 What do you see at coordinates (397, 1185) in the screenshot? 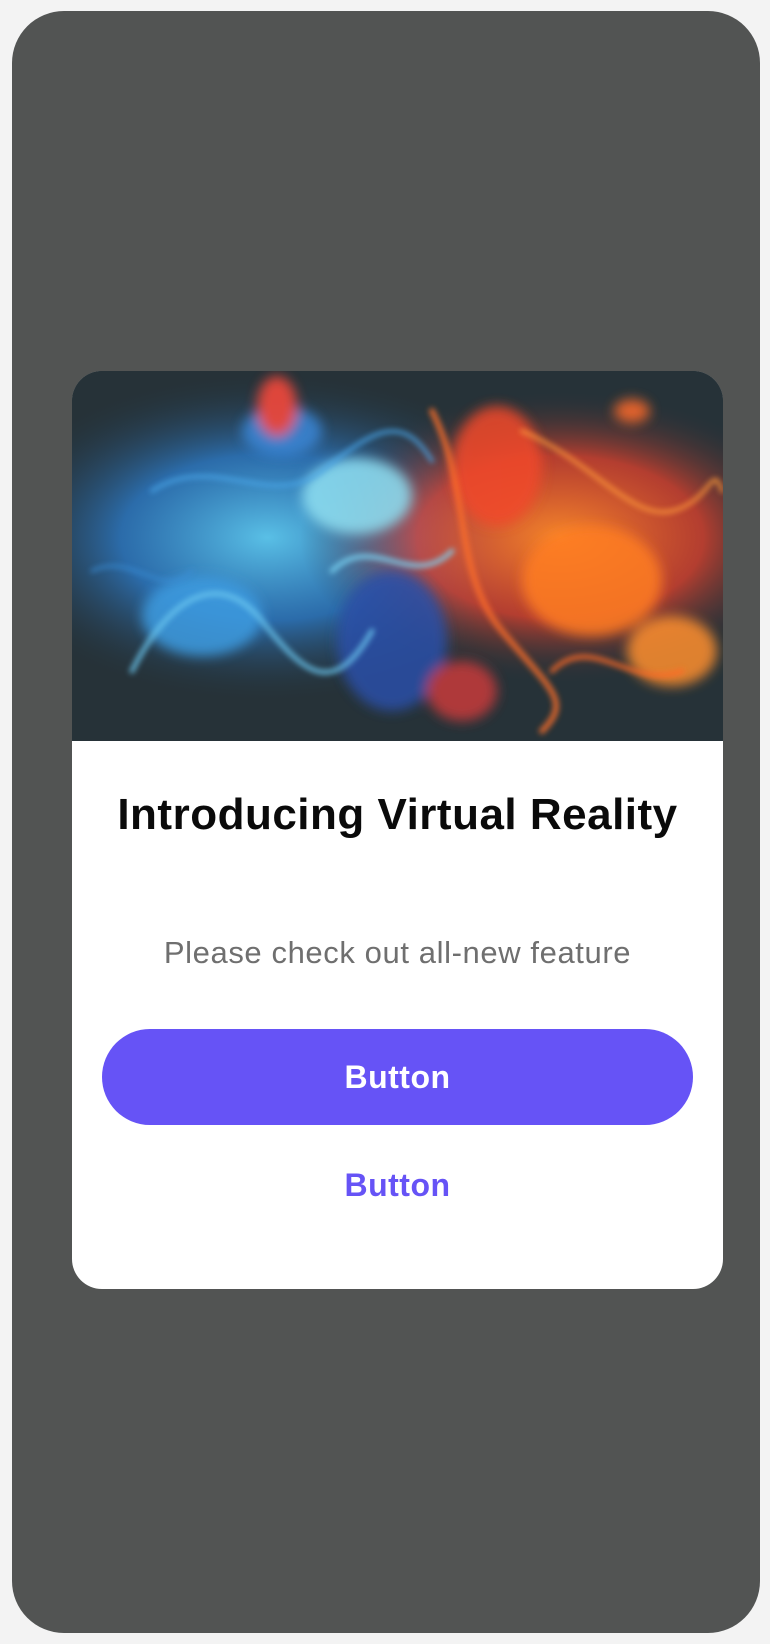
I see `secondary-button: Button` at bounding box center [397, 1185].